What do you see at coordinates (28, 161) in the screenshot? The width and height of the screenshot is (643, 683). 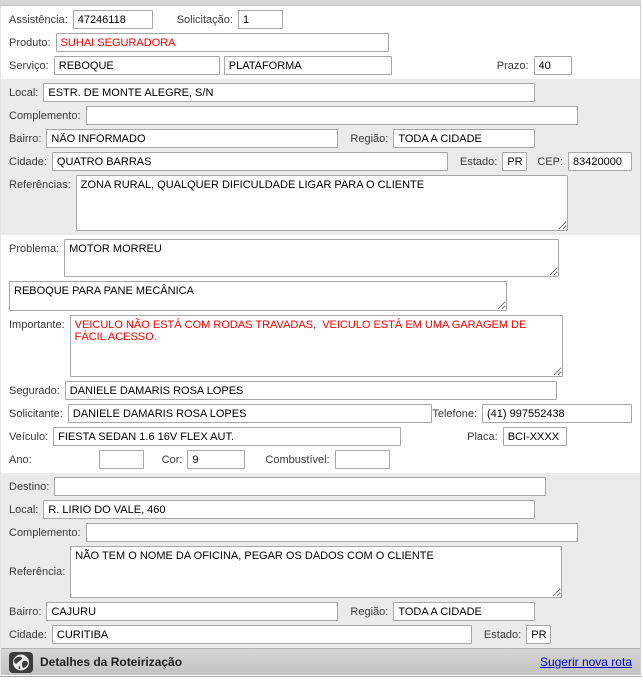 I see `cidade-label: Cidade:` at bounding box center [28, 161].